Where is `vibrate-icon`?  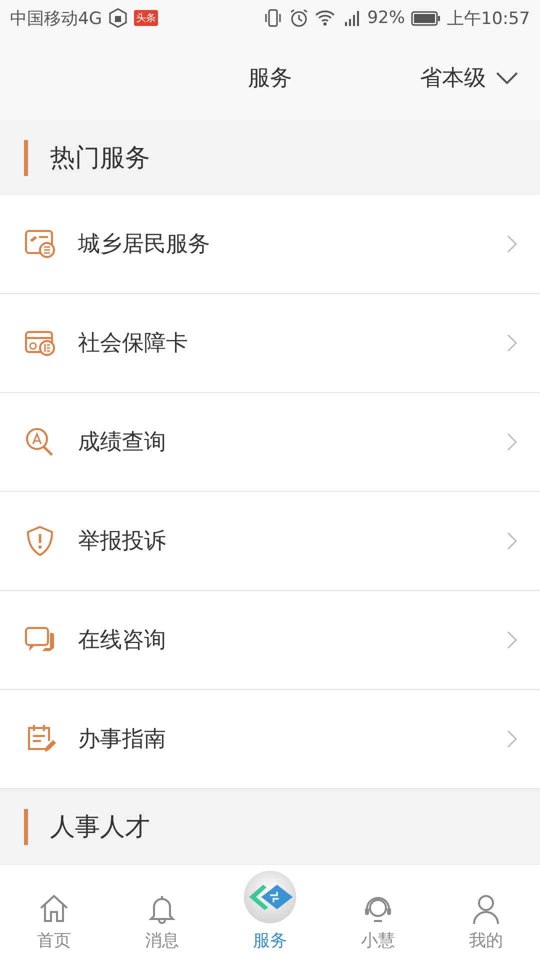
vibrate-icon is located at coordinates (273, 18).